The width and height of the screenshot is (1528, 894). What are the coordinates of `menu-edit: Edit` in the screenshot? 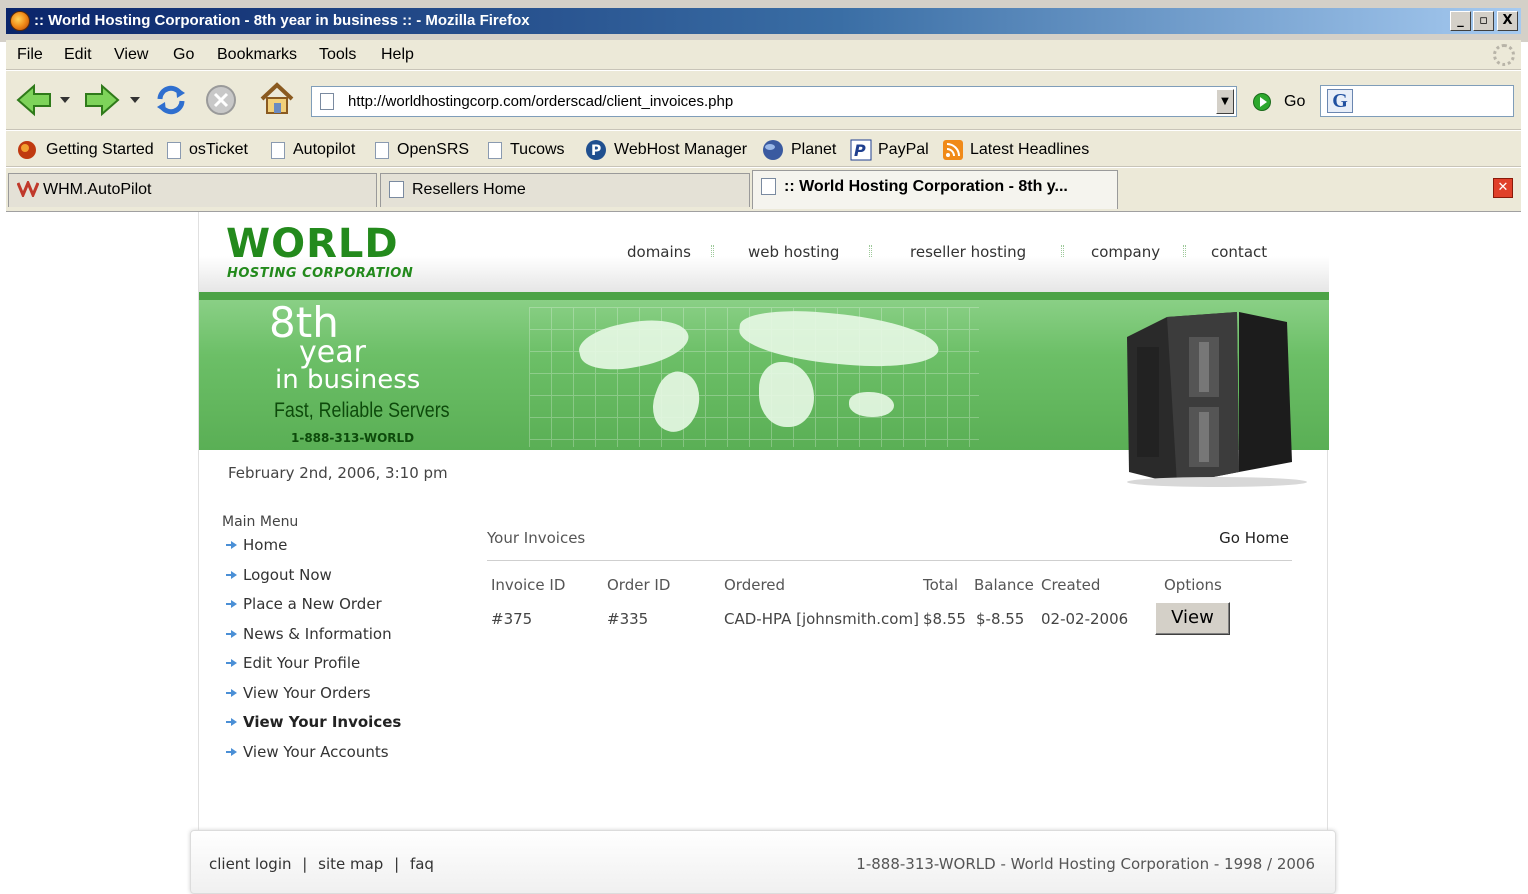 It's located at (78, 55).